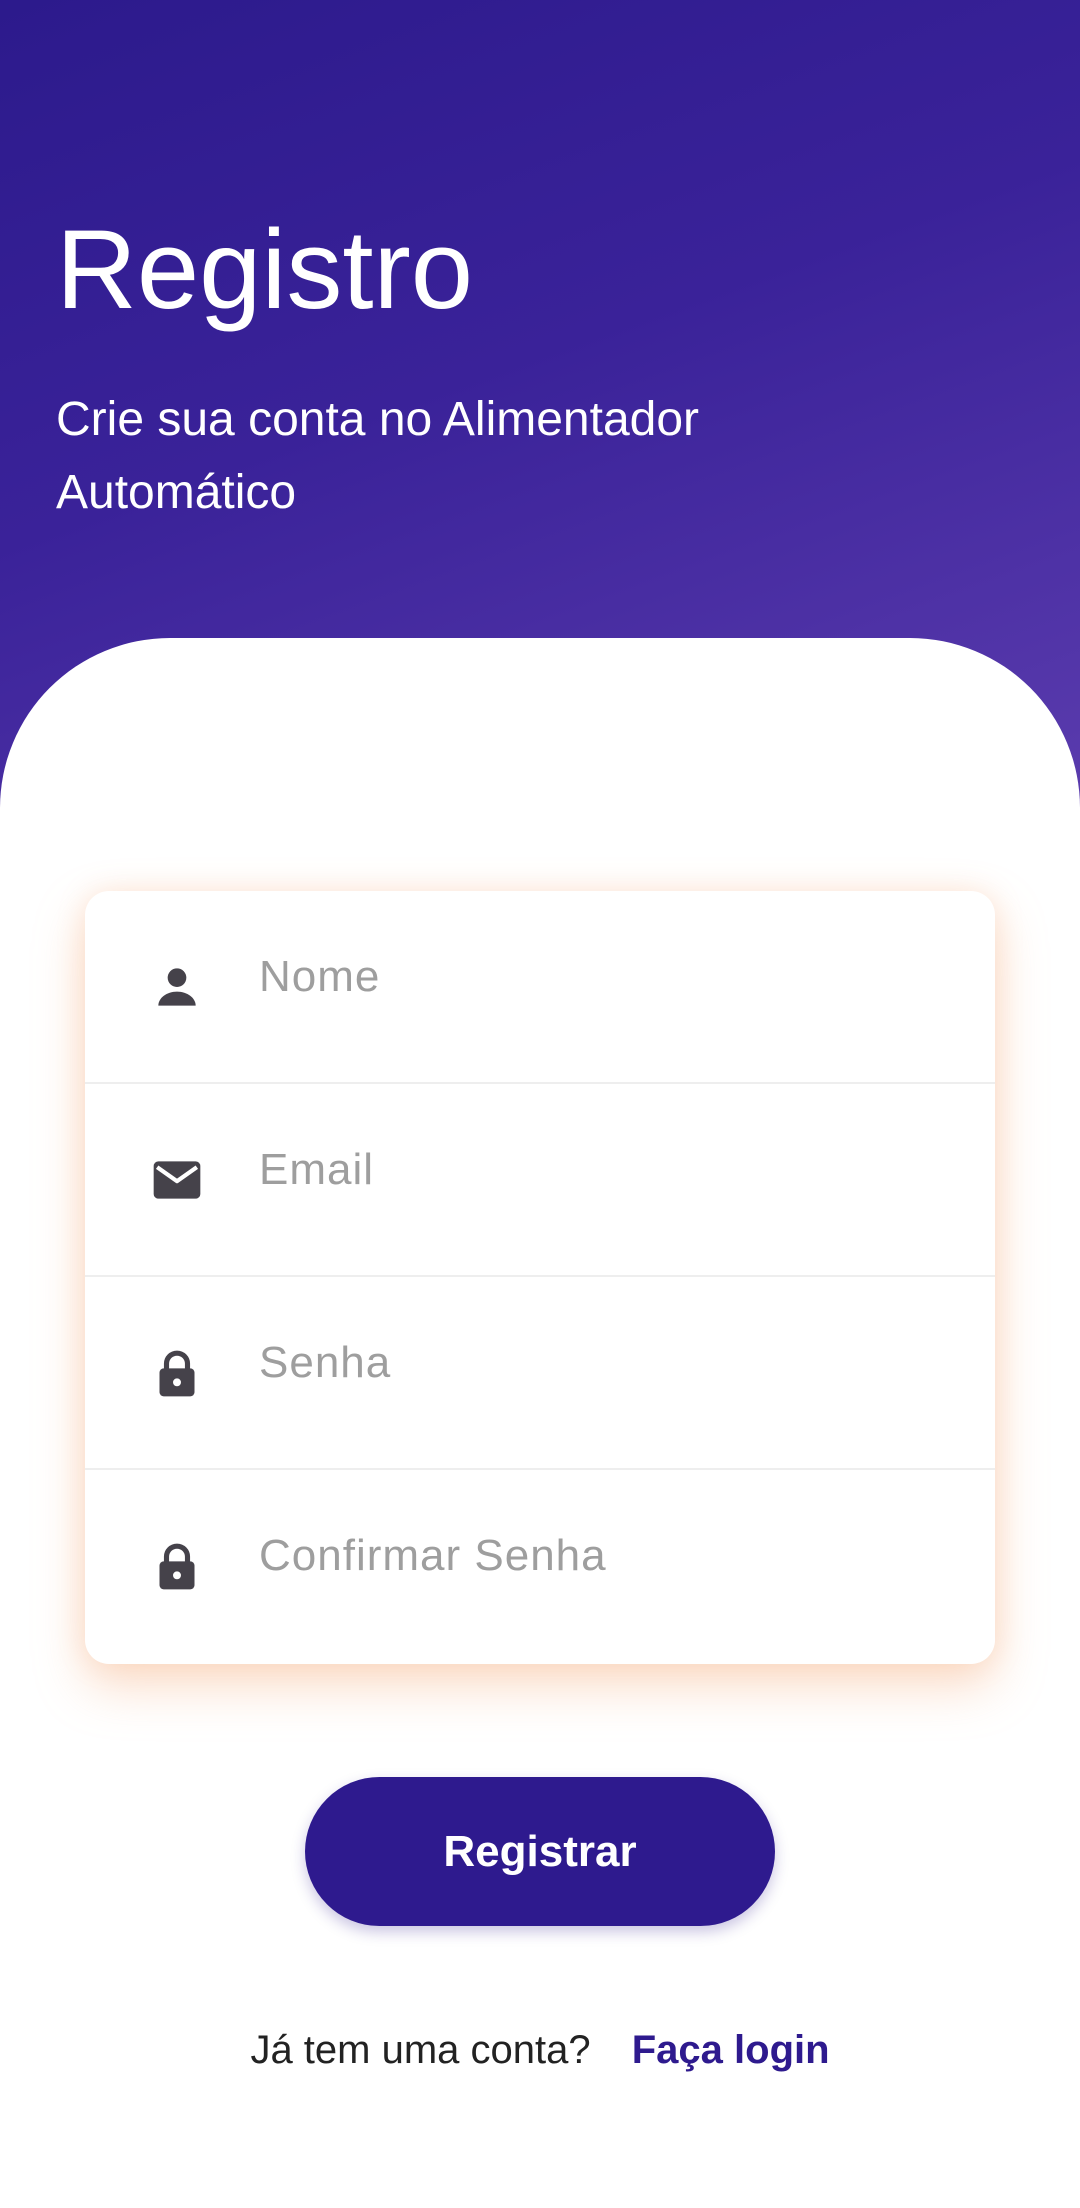  I want to click on confirm-password-field-row, so click(540, 1567).